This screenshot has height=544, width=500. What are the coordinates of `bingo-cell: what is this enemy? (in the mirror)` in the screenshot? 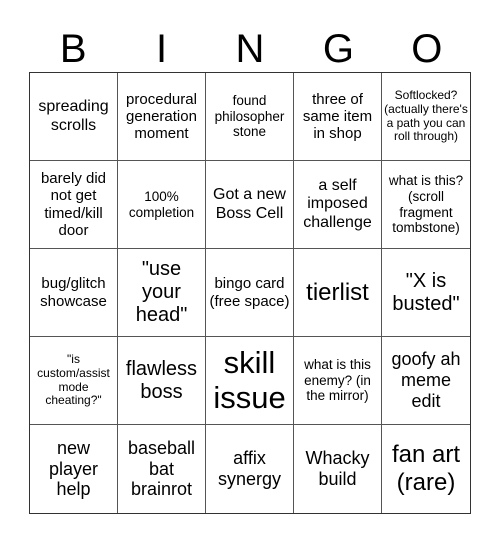 It's located at (338, 381).